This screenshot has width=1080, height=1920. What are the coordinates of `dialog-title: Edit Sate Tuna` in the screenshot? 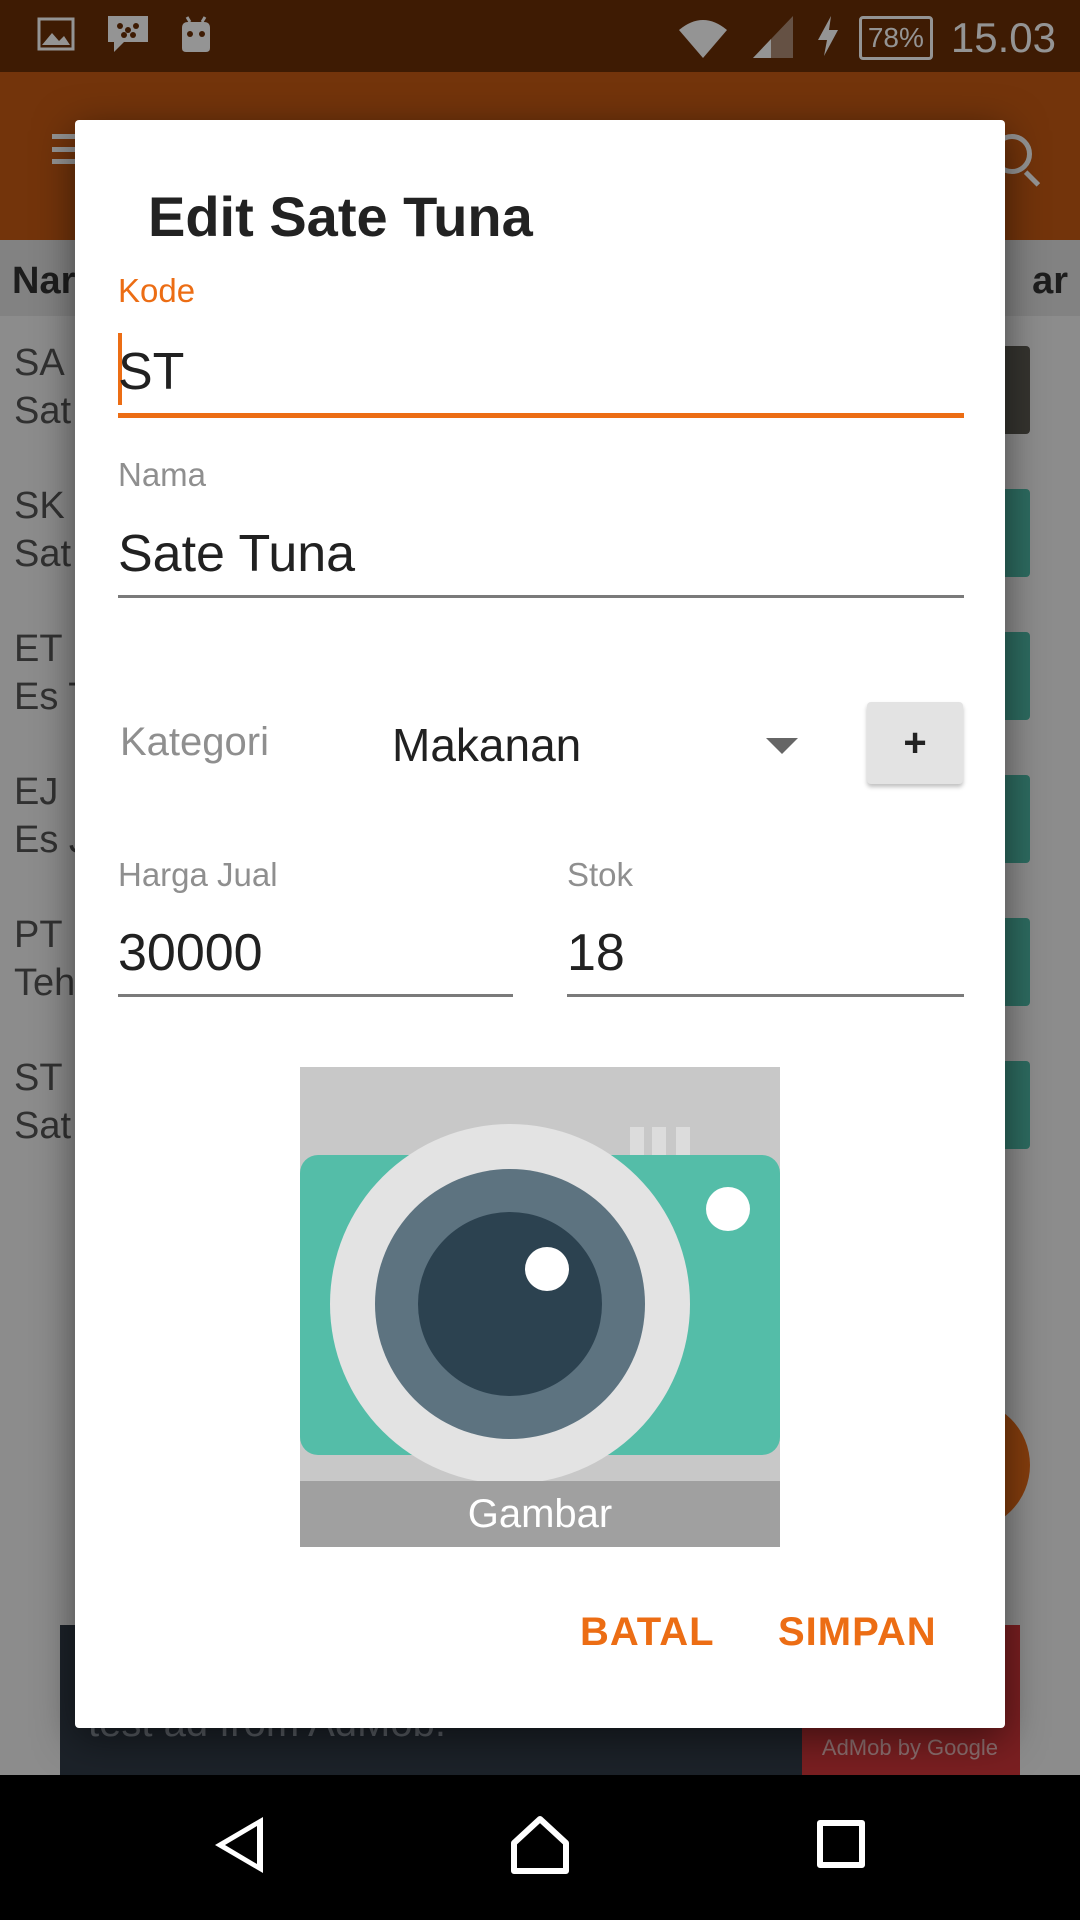 It's located at (340, 216).